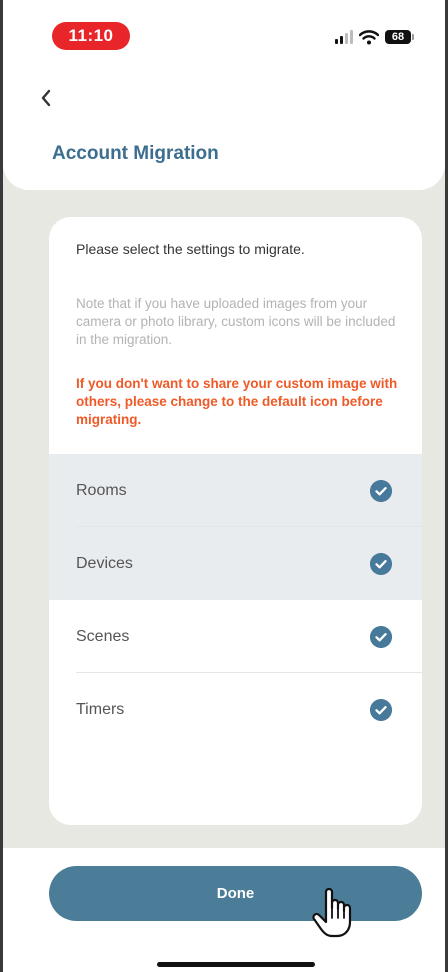 The image size is (448, 972). Describe the element at coordinates (235, 636) in the screenshot. I see `option-scenes: Scenes` at that location.